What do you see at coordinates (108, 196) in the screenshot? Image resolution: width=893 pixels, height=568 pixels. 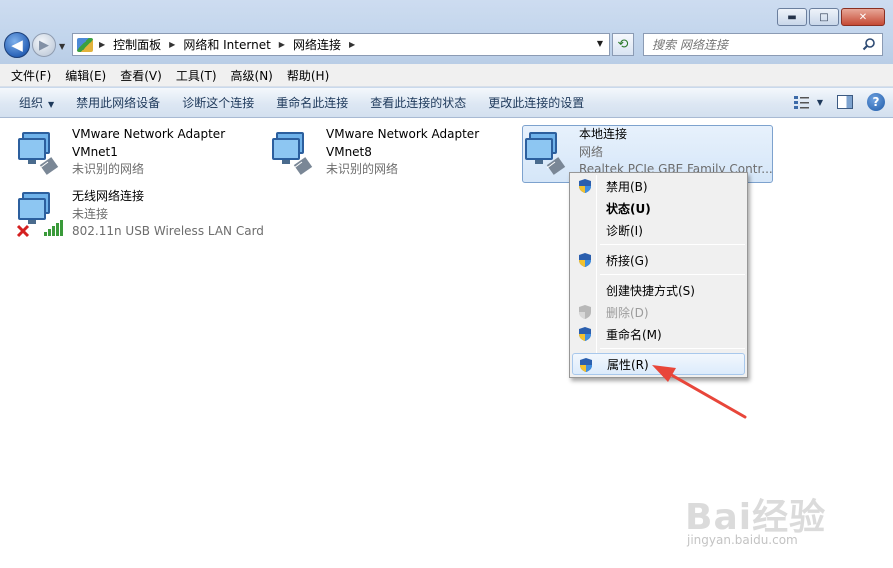 I see `connection-name: 无线网络连接` at bounding box center [108, 196].